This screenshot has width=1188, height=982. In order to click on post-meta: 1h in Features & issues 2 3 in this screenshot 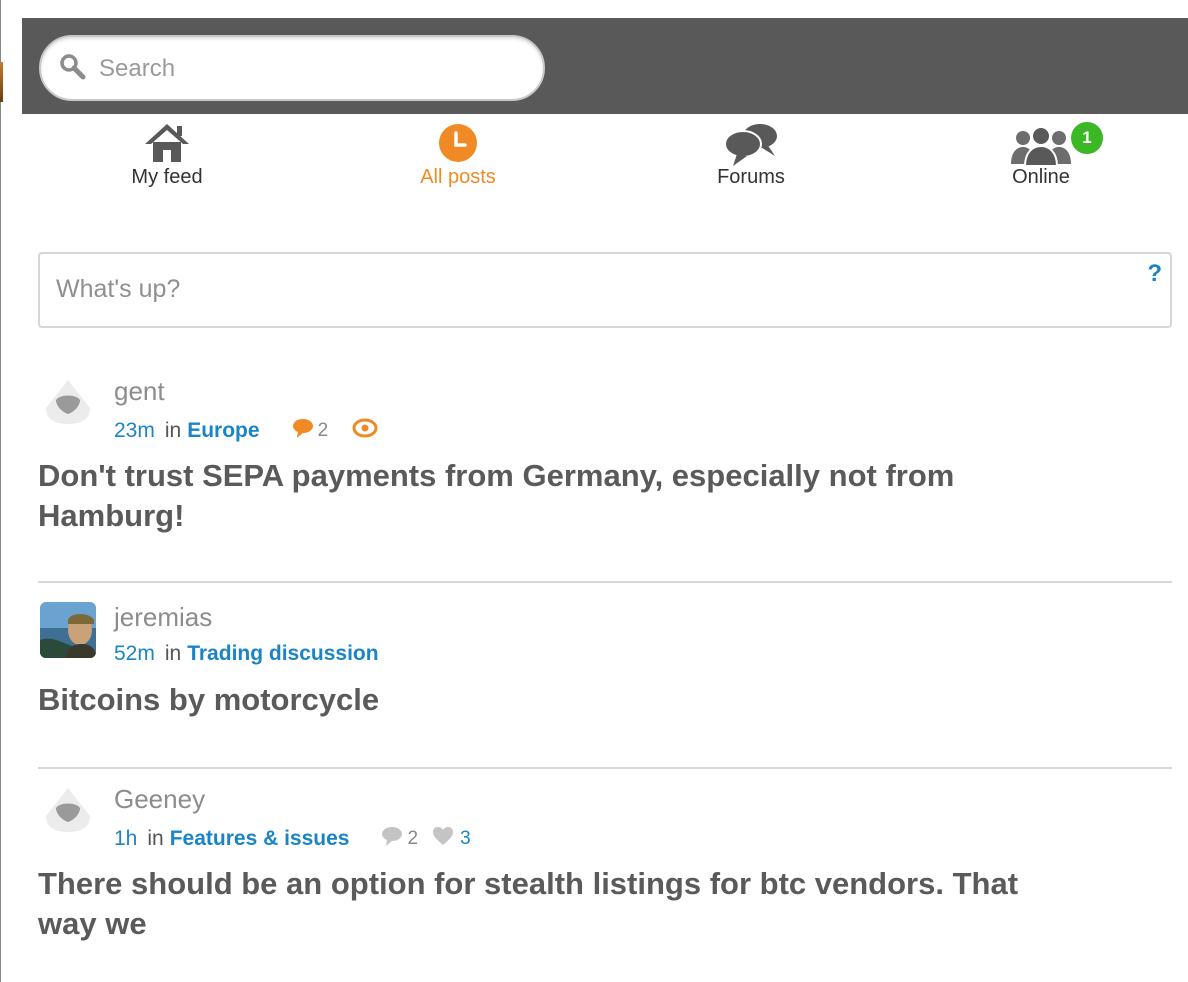, I will do `click(292, 839)`.